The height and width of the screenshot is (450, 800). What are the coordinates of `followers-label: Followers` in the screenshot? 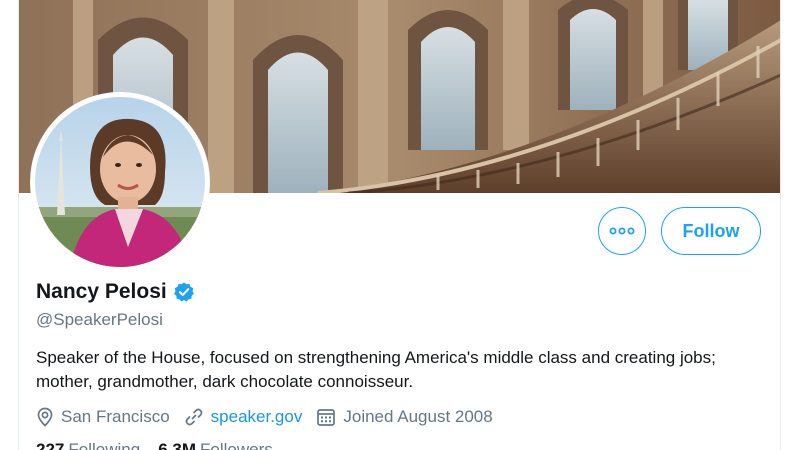 It's located at (236, 445).